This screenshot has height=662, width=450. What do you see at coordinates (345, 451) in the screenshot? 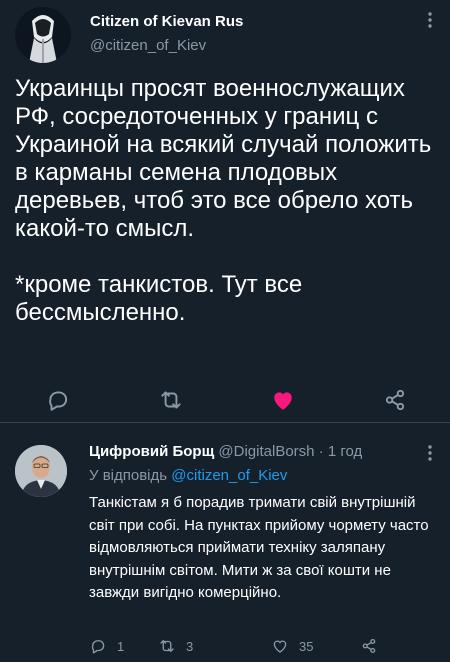
I see `timestamp: 1 год` at bounding box center [345, 451].